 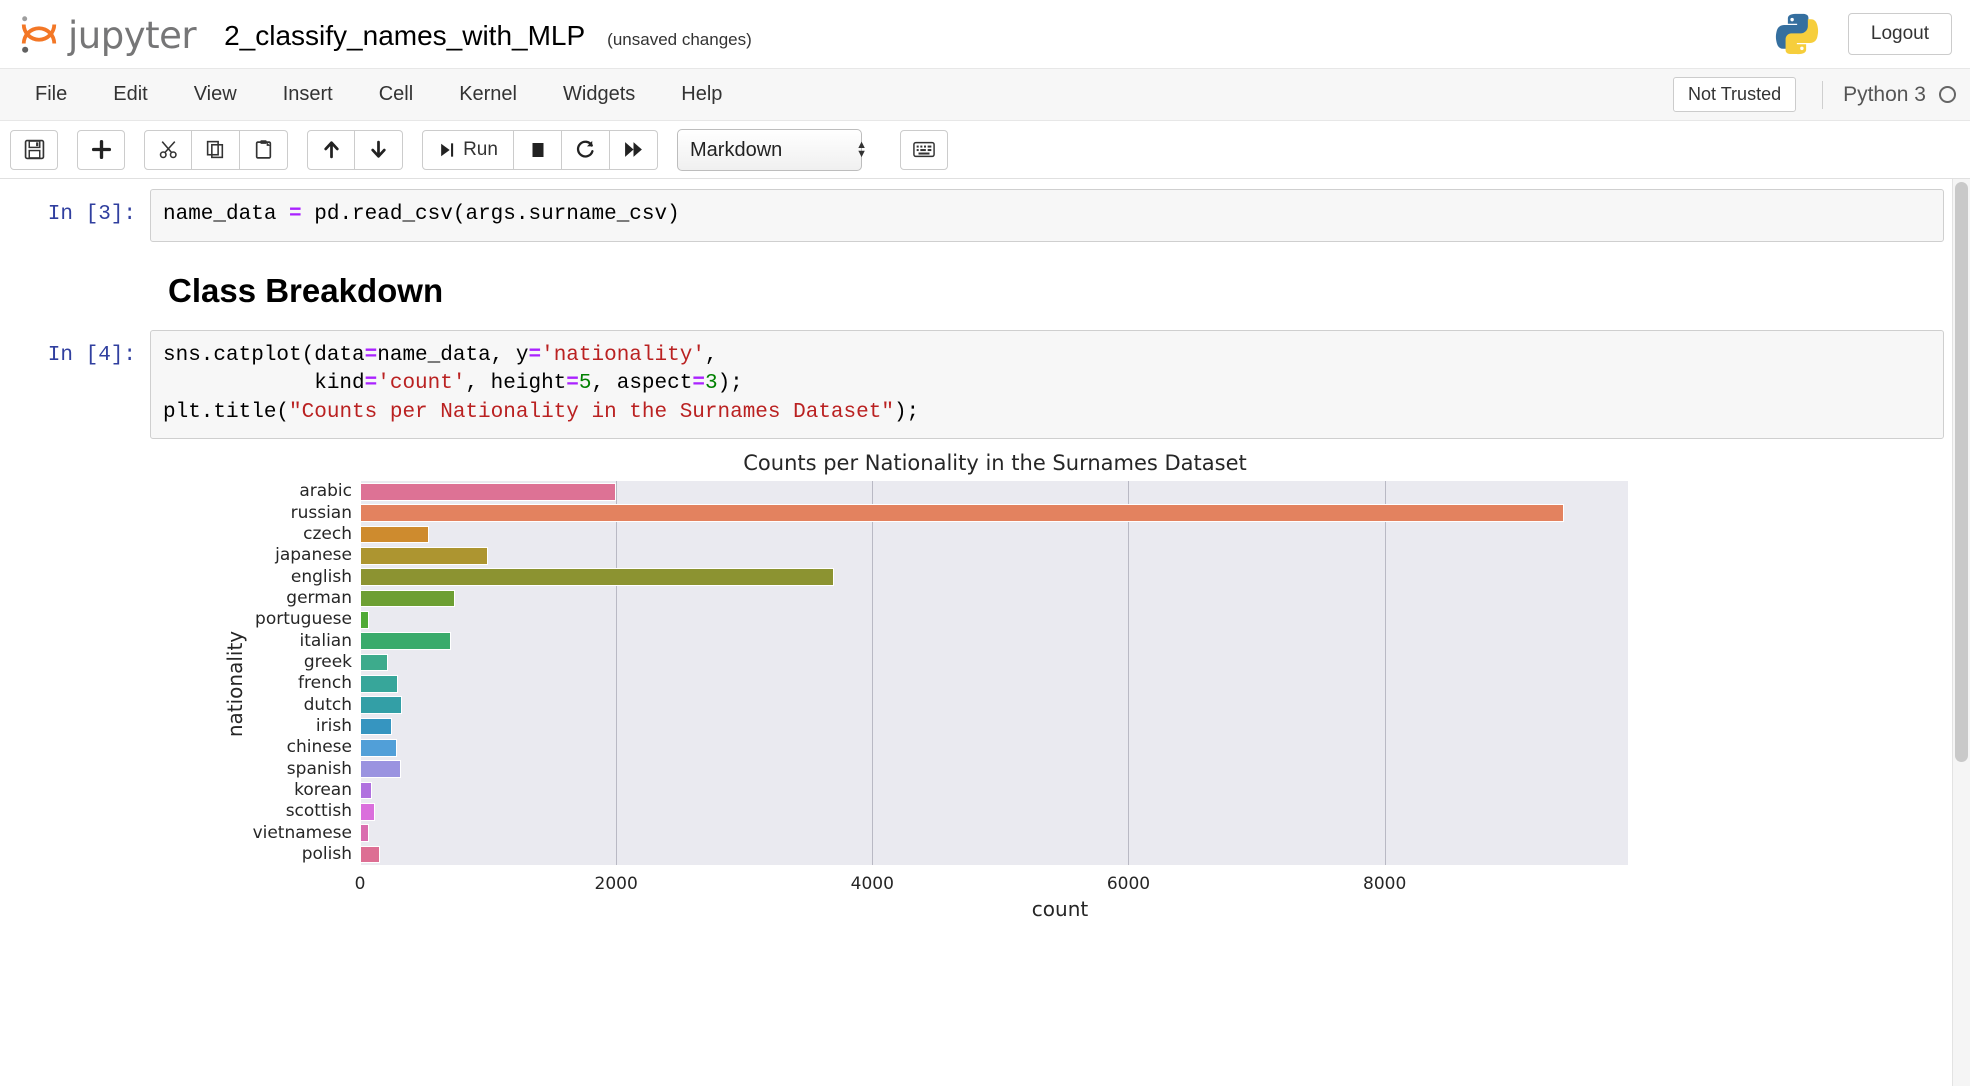 I want to click on chart-x-tick-label: 8000, so click(x=1385, y=884).